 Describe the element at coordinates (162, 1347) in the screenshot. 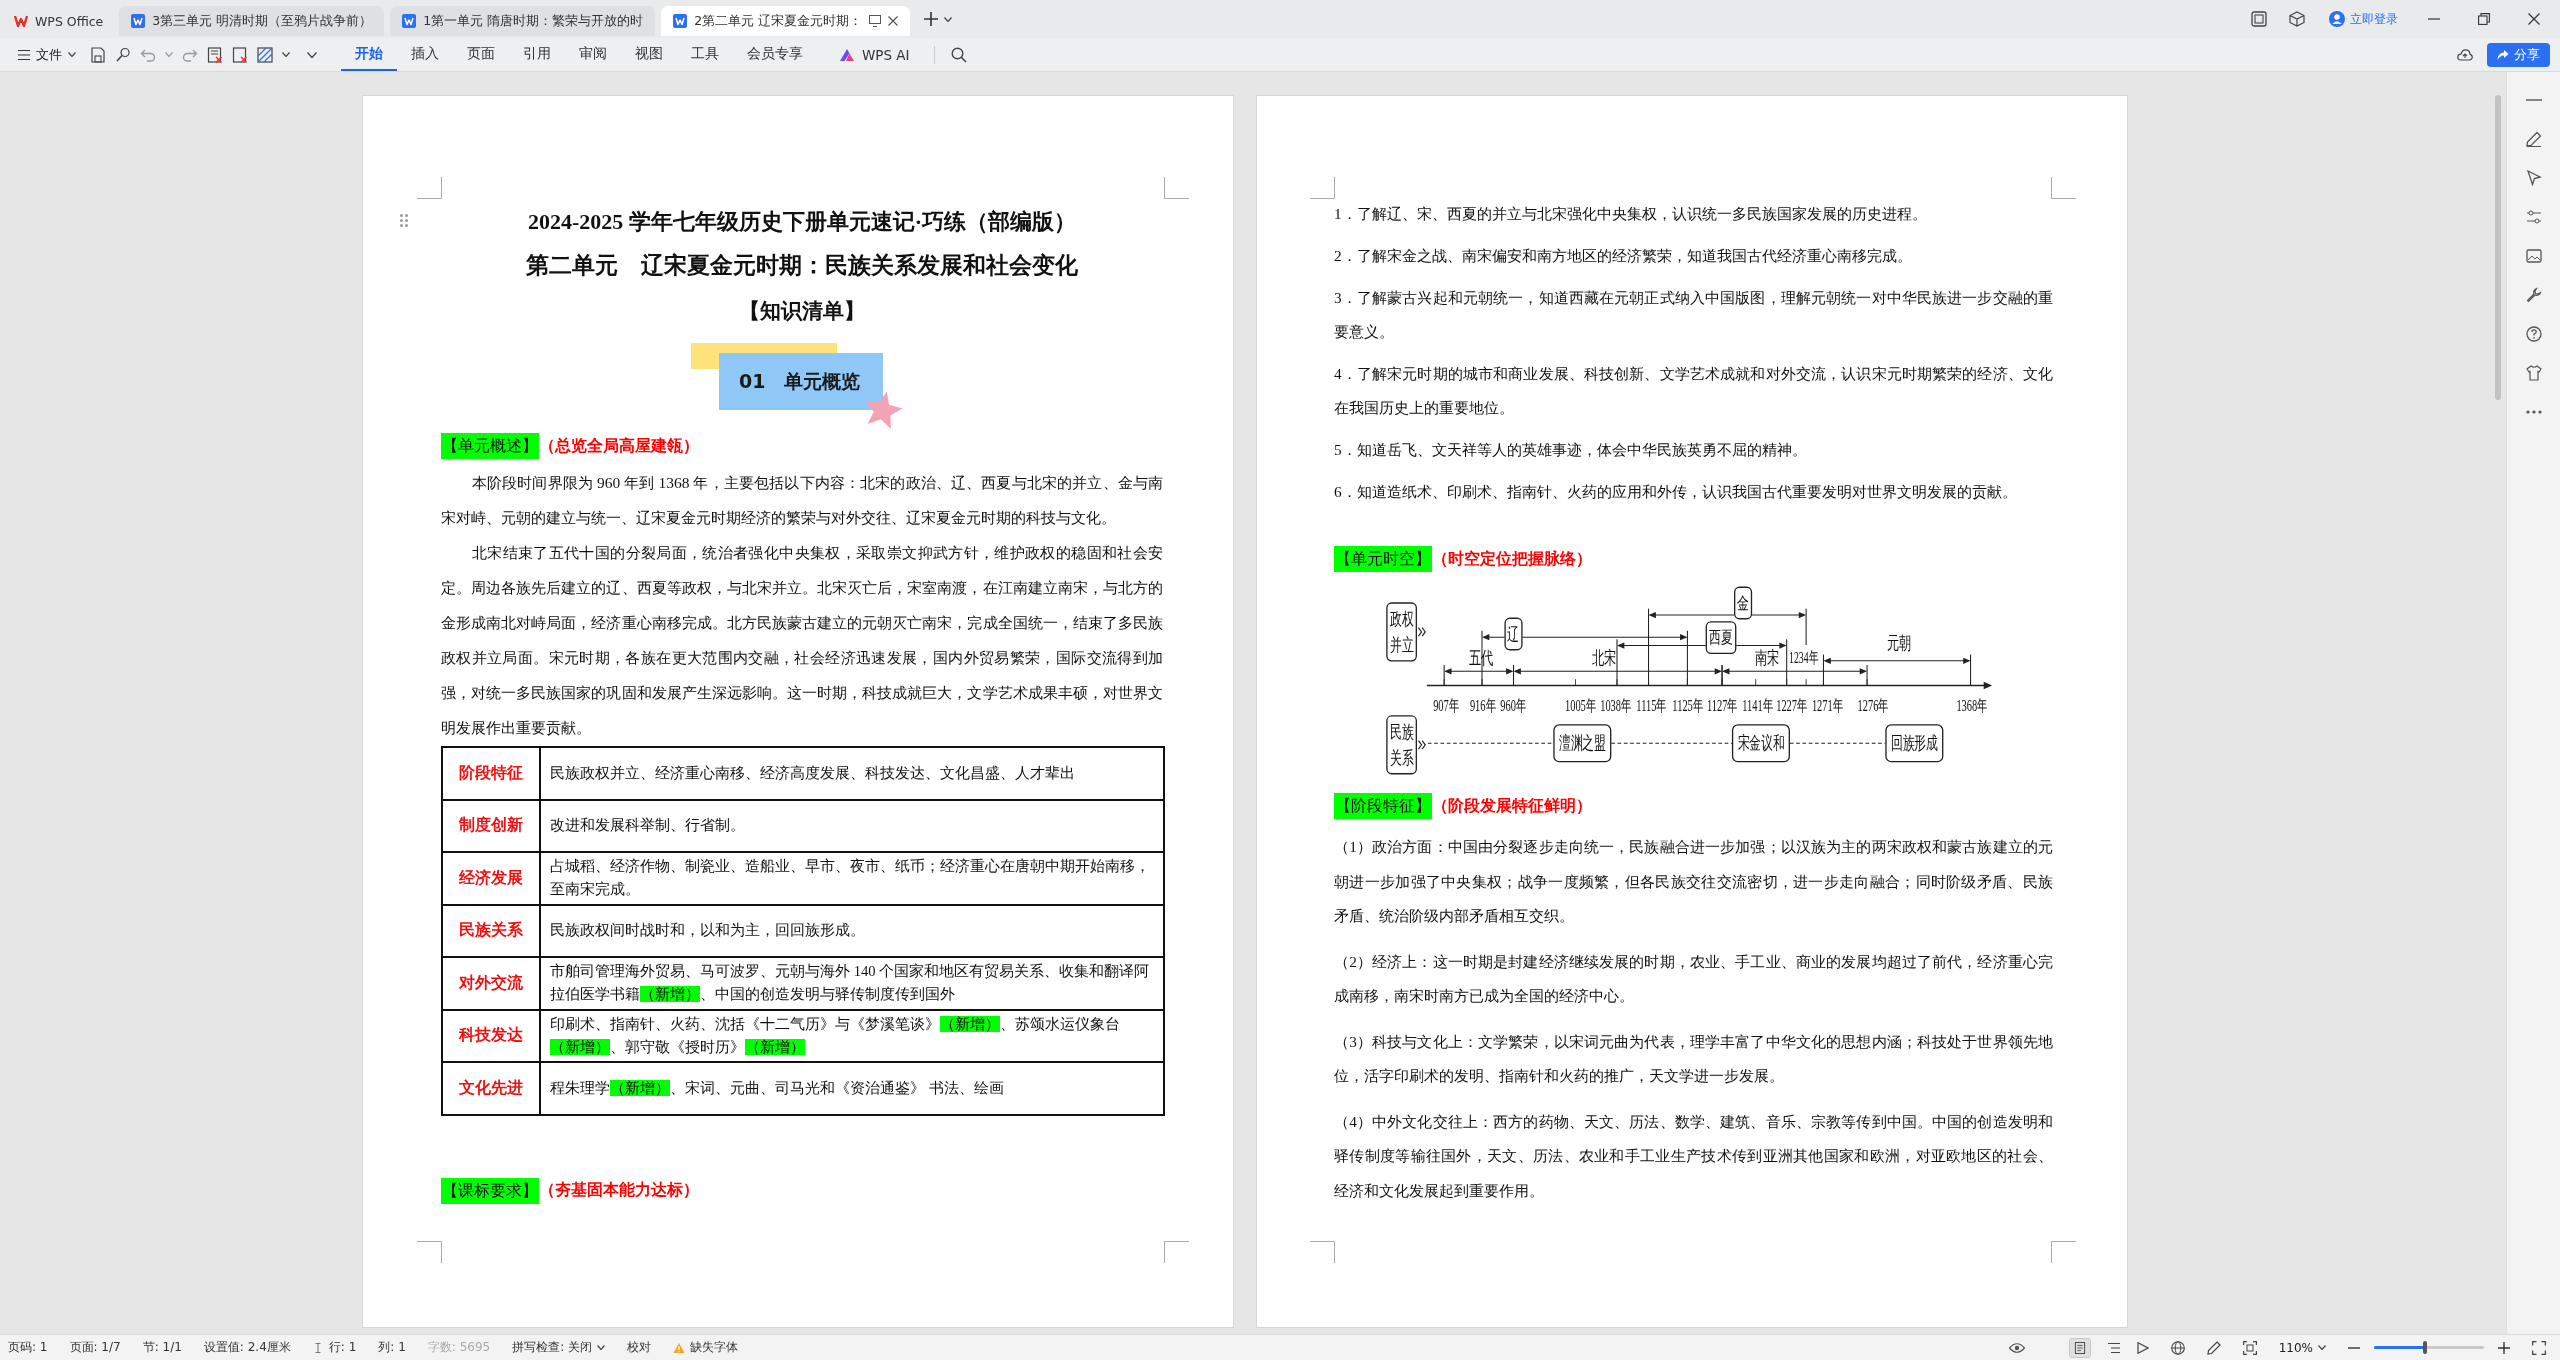

I see `status-text: 节: 1/1` at that location.